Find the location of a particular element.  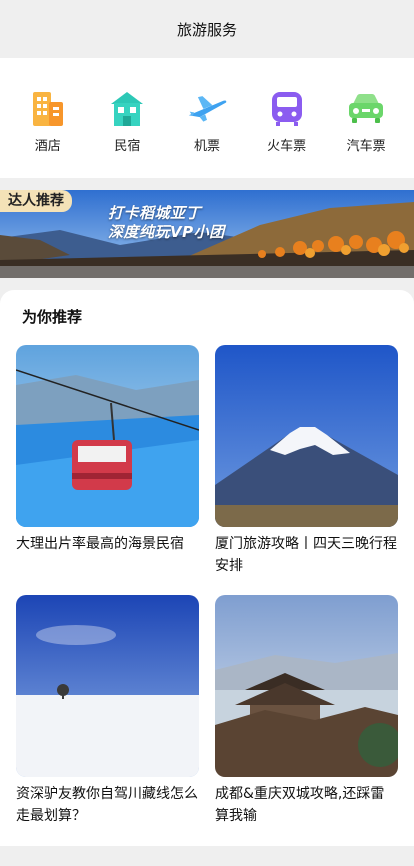

service-nav: 酒店 民宿 机票 火车票 汽车票 is located at coordinates (207, 118).